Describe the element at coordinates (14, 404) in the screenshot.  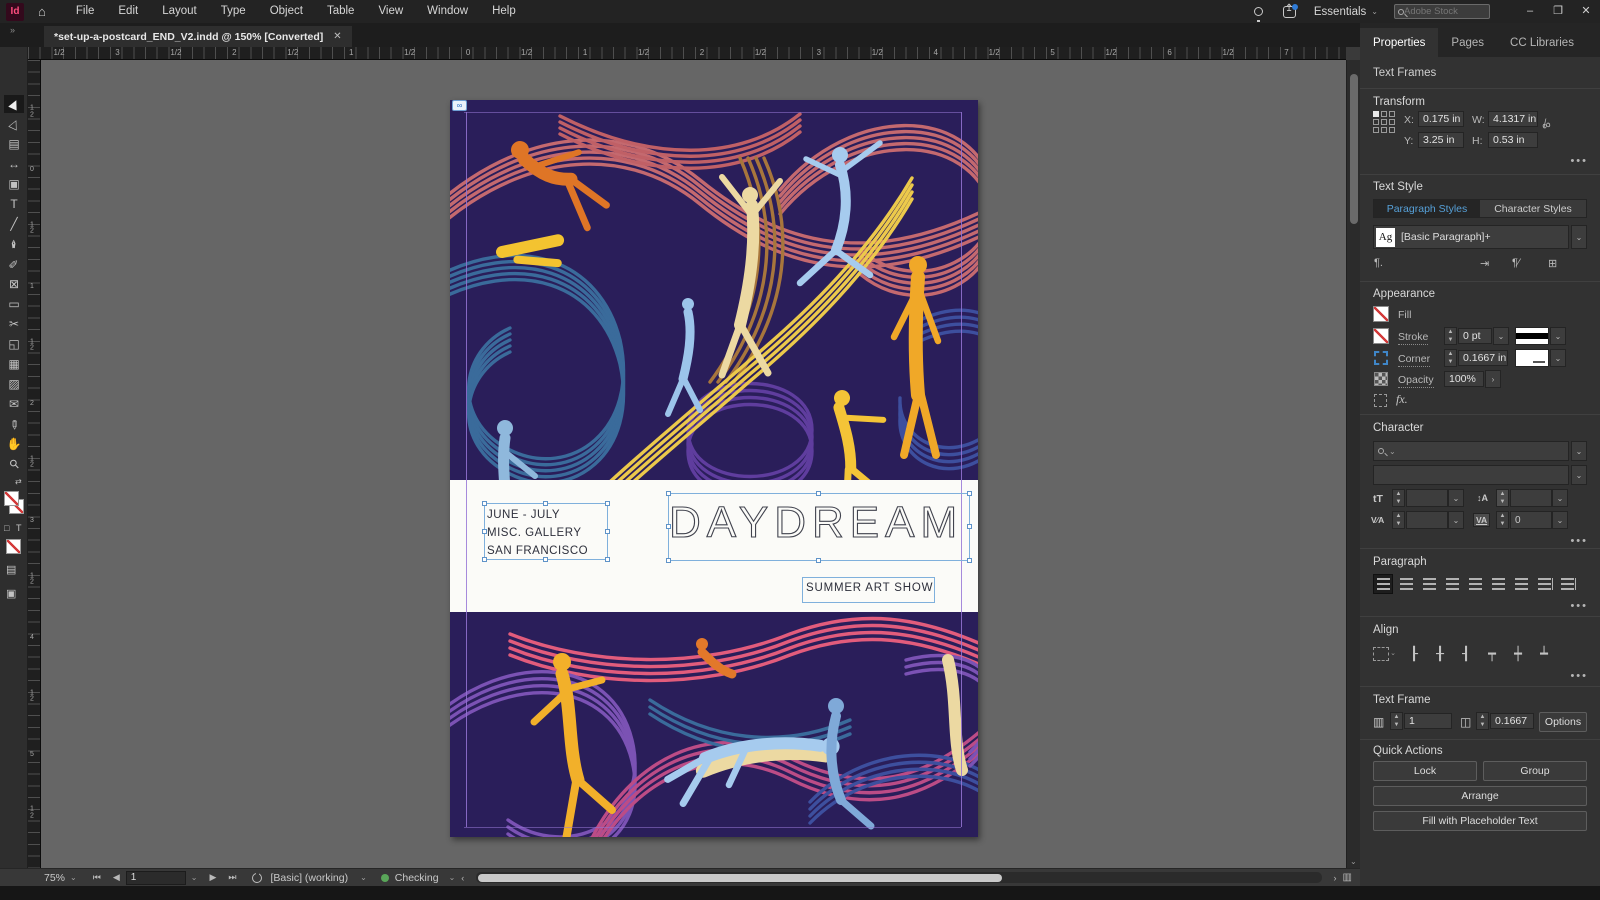
I see `tool-note: ✉` at that location.